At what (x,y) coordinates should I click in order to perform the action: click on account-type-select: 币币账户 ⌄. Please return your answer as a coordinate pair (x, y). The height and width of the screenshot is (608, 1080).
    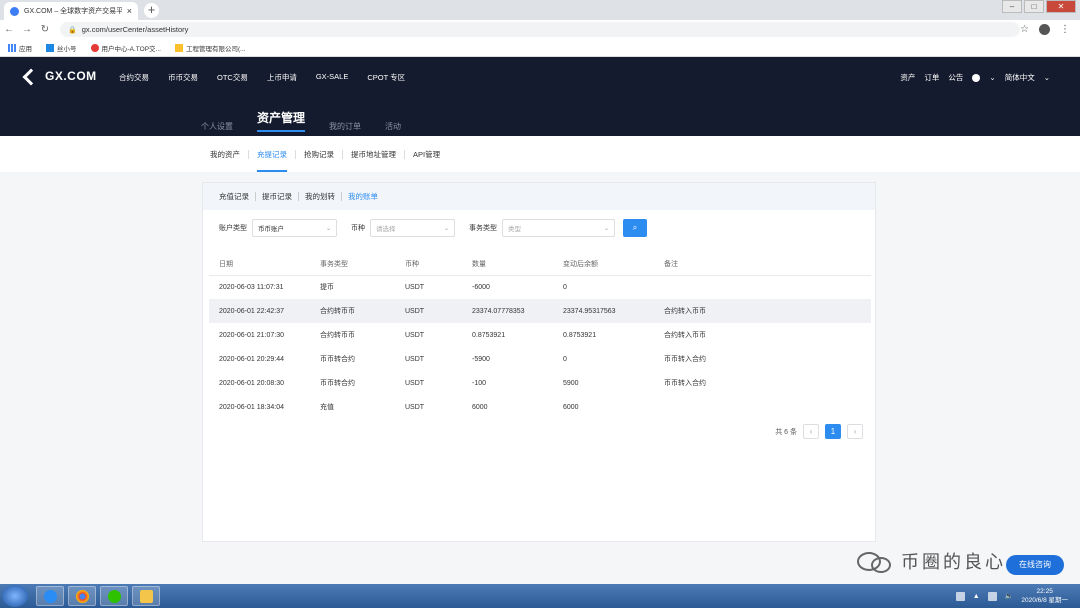
    Looking at the image, I should click on (294, 228).